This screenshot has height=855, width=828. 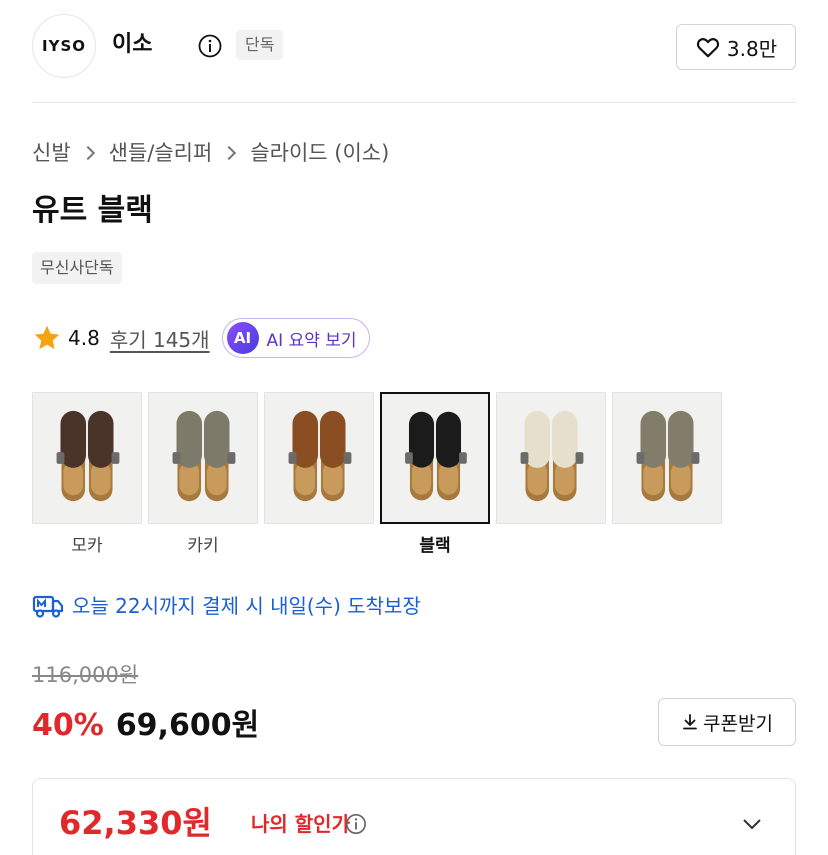 What do you see at coordinates (300, 824) in the screenshot?
I see `my-price-label: 나의 할인가` at bounding box center [300, 824].